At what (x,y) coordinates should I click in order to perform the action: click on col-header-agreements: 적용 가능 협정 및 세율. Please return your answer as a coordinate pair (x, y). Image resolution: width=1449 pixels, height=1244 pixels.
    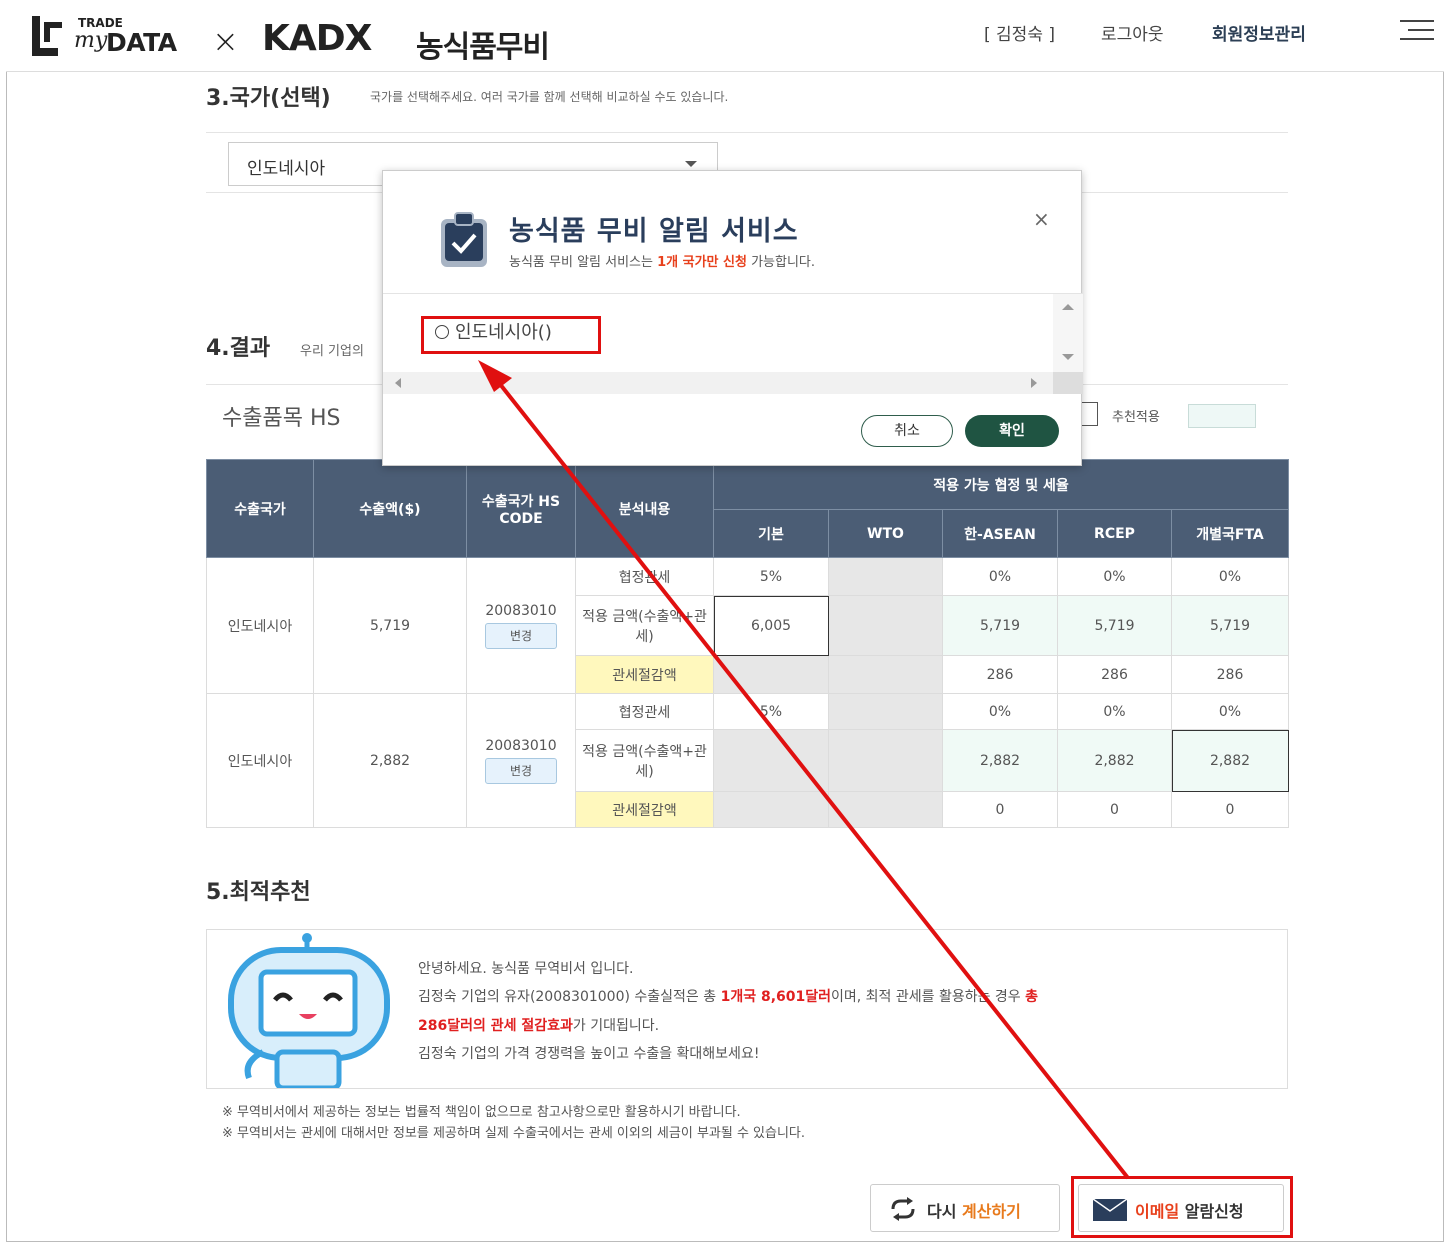
    Looking at the image, I should click on (1001, 484).